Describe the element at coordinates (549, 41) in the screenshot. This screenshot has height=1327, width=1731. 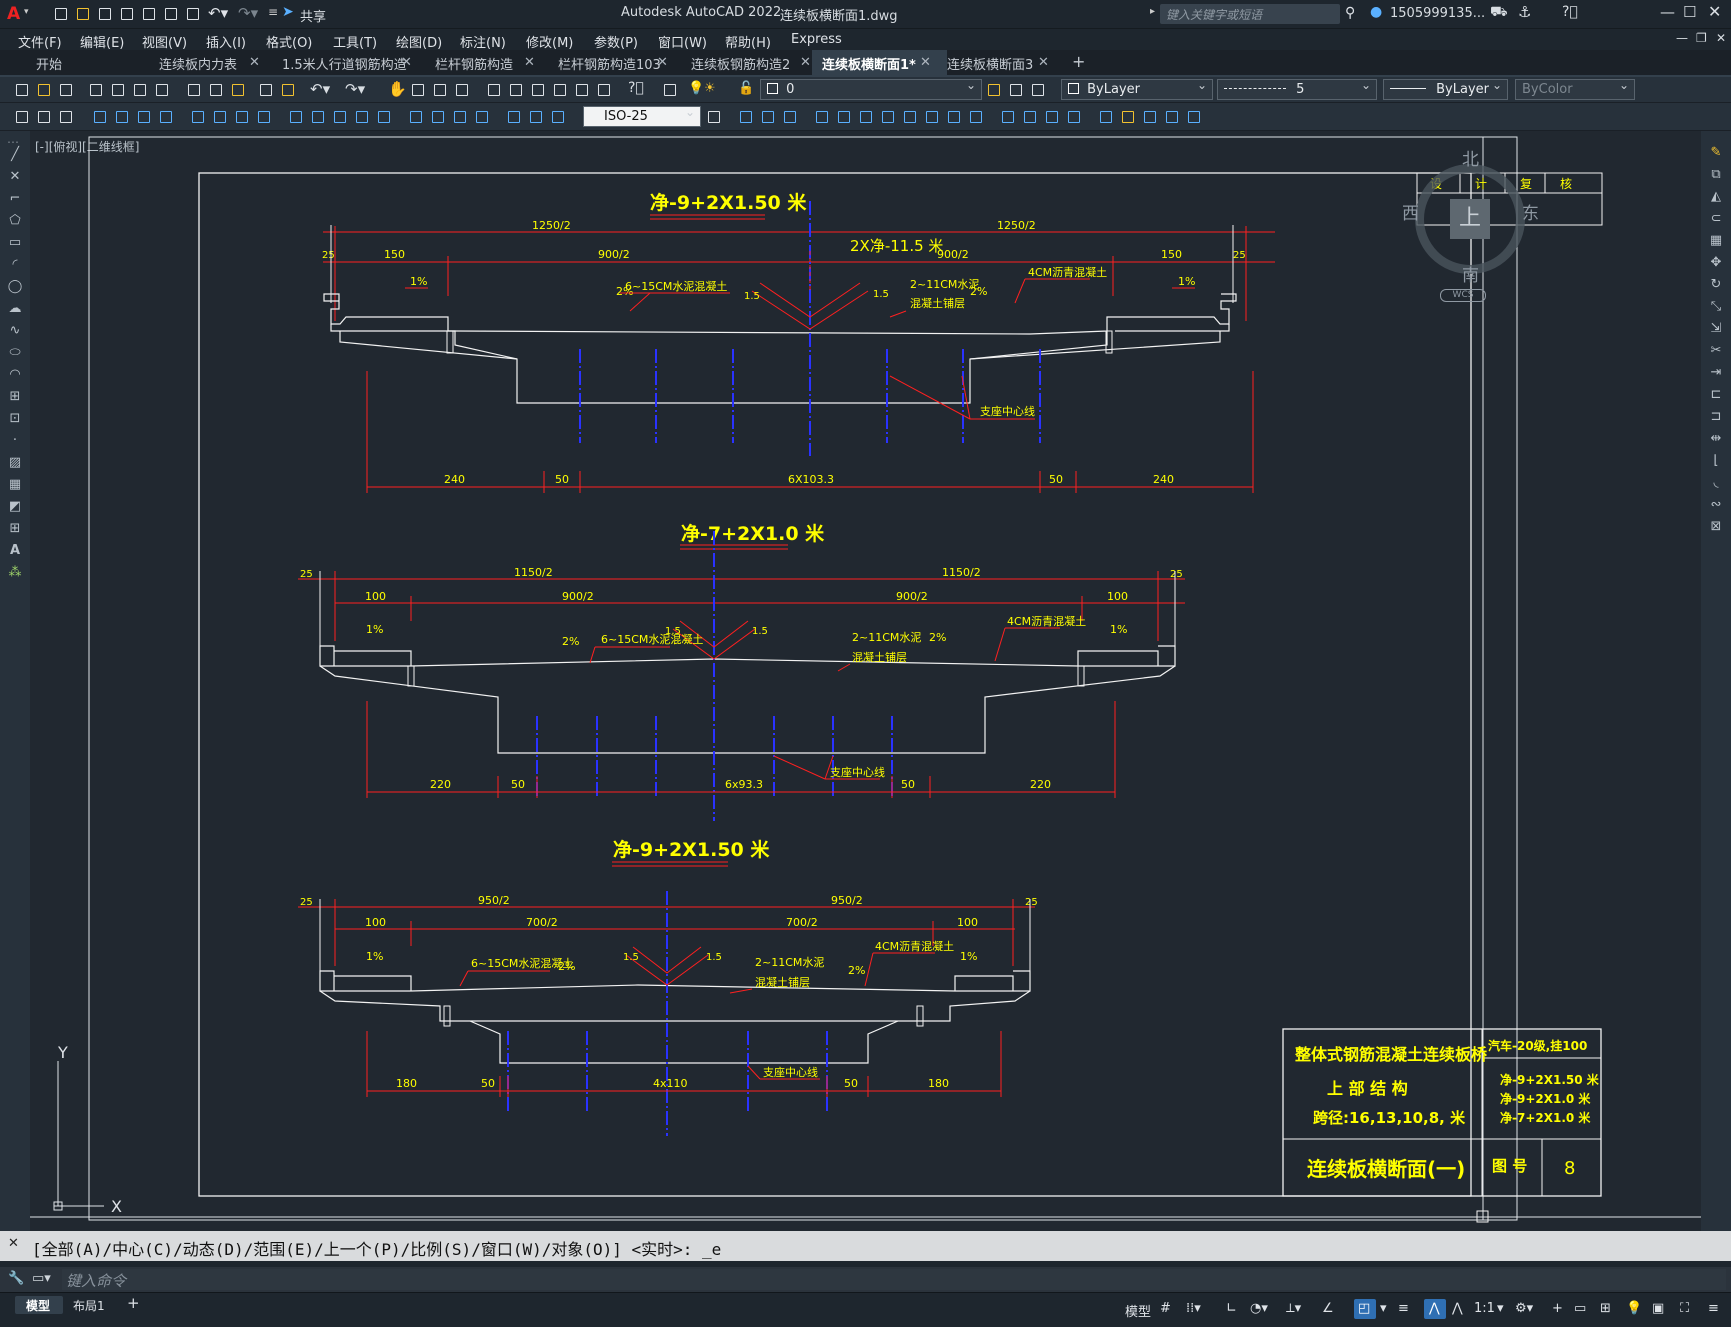
I see `menu-modify: 修改(M)` at that location.